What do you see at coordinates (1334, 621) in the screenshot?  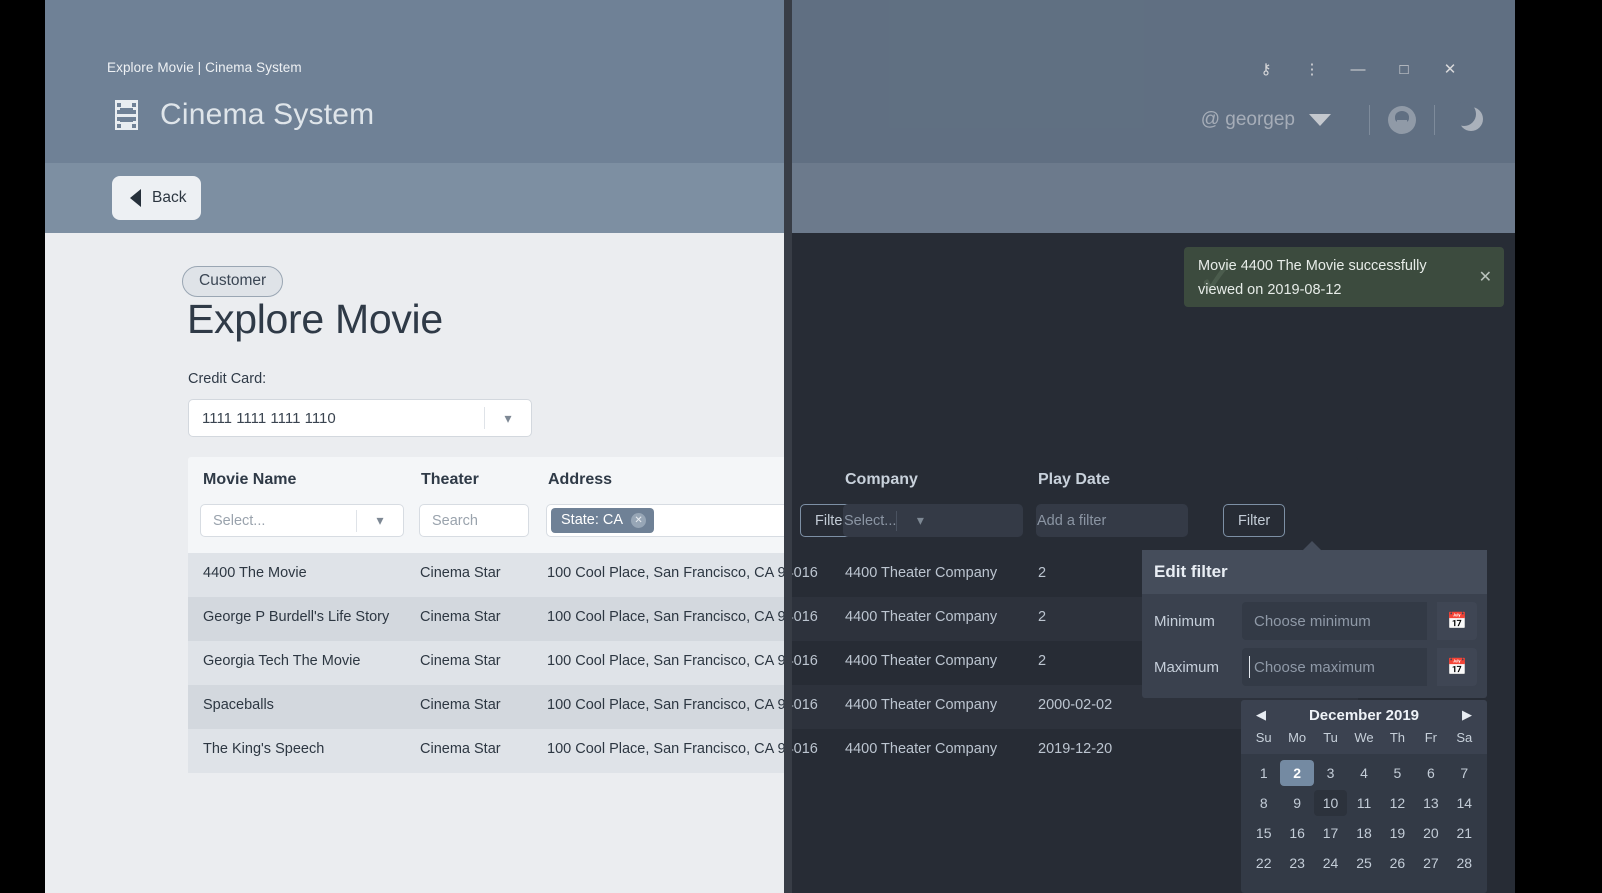 I see `minimum-input: Choose minimum` at bounding box center [1334, 621].